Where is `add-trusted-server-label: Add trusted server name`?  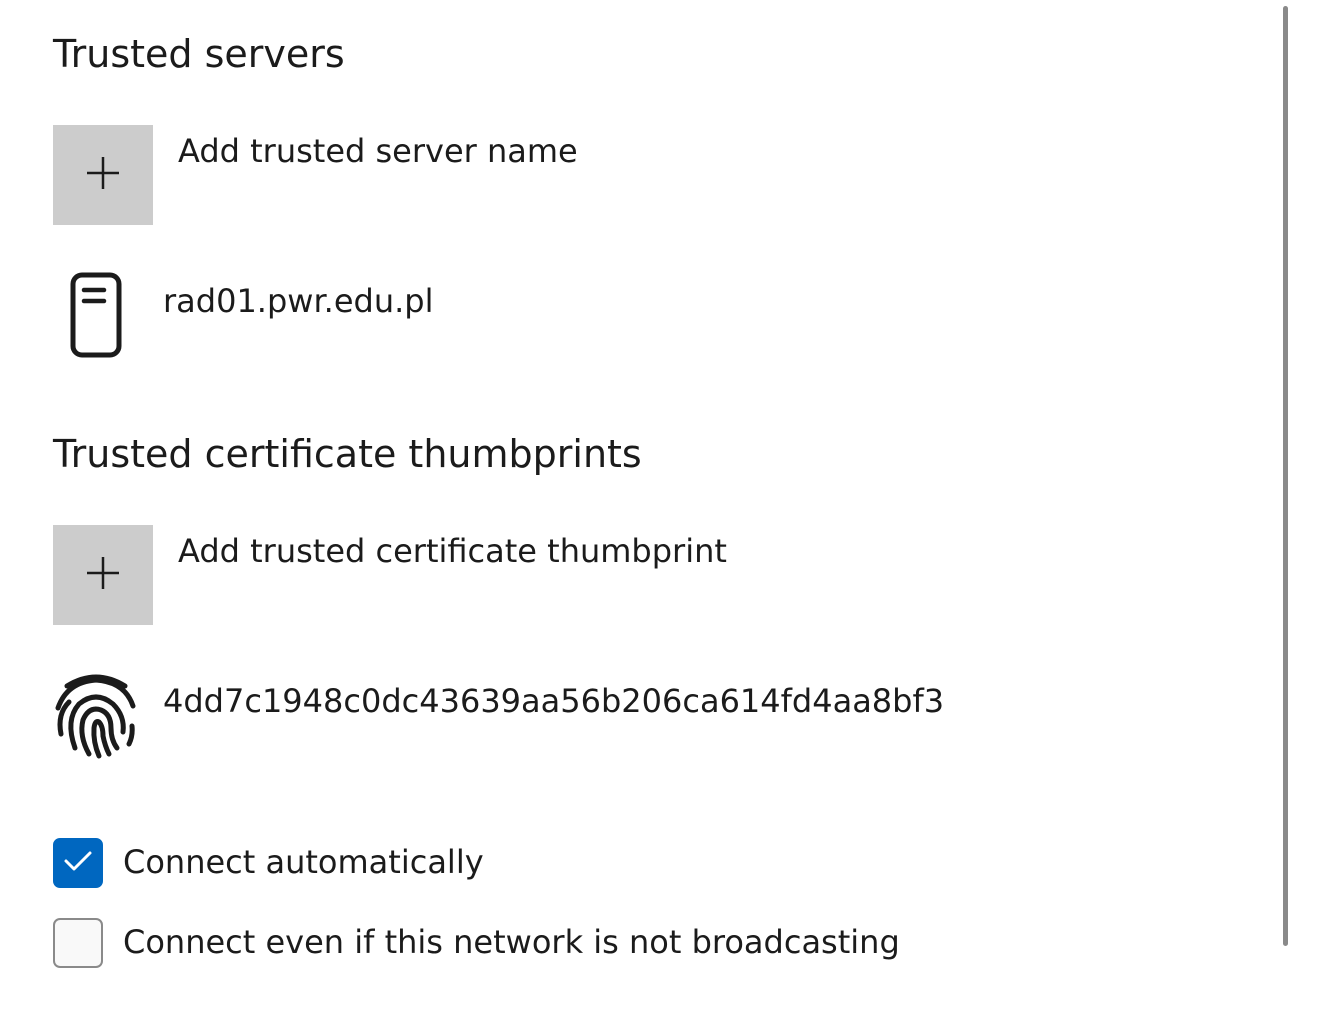 add-trusted-server-label: Add trusted server name is located at coordinates (378, 151).